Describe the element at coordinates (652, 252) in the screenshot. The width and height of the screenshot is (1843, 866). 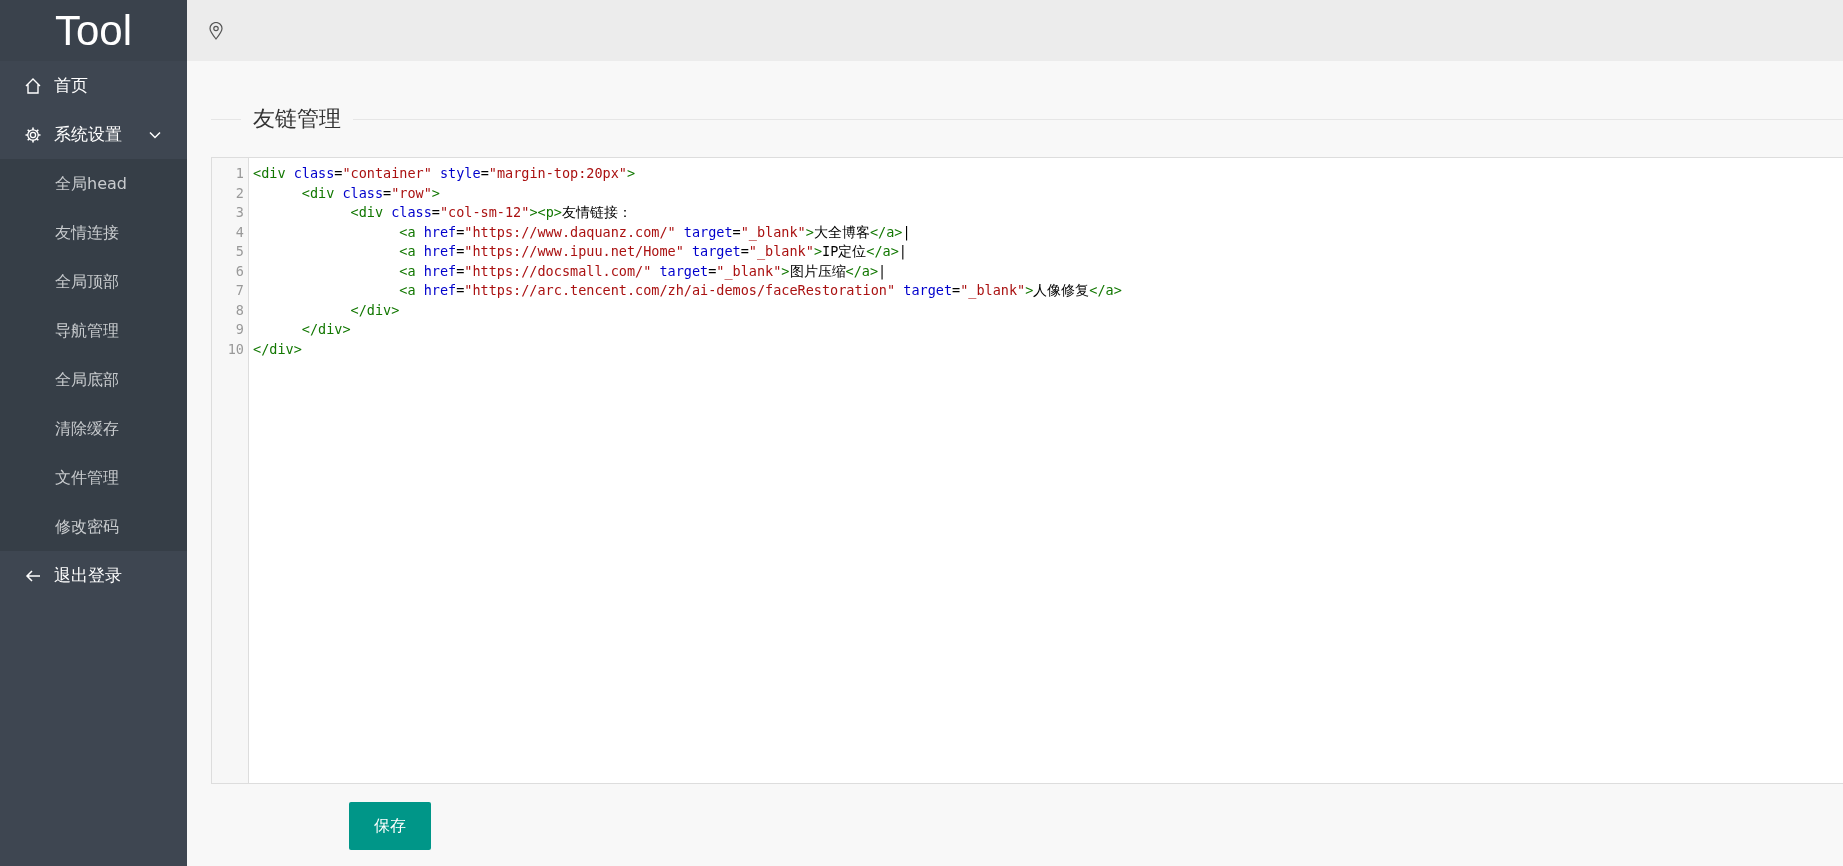
I see `code-line: <a href="https://www.ipuu.net/Home" target="_blank">IP定位</a>|` at that location.